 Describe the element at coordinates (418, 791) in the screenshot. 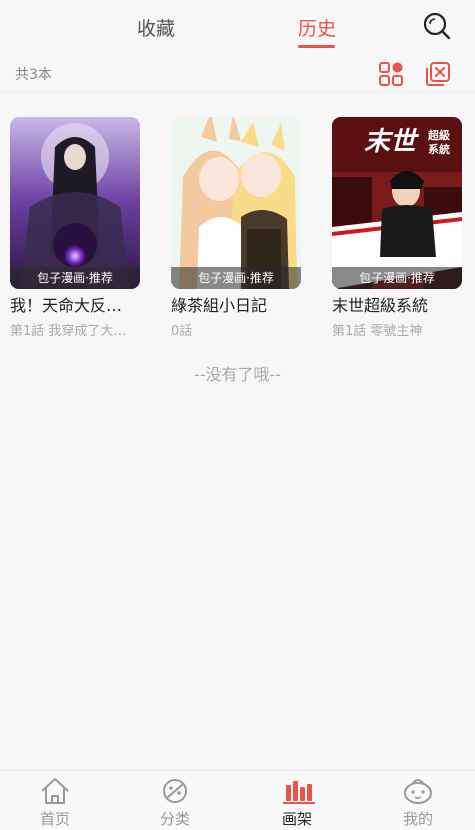

I see `profile-icon` at that location.